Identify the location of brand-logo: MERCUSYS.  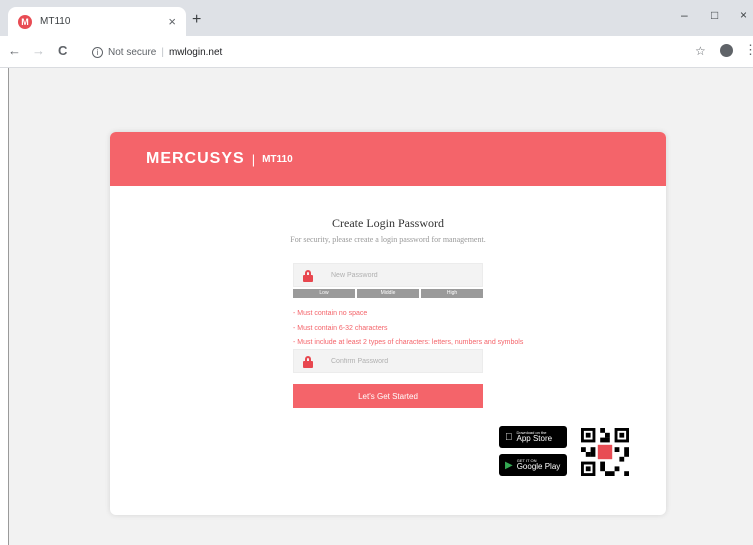
(195, 158).